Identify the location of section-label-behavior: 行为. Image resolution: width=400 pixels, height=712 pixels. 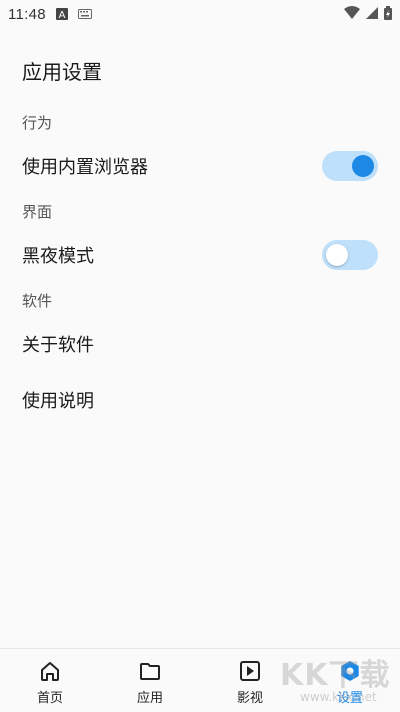
(37, 123).